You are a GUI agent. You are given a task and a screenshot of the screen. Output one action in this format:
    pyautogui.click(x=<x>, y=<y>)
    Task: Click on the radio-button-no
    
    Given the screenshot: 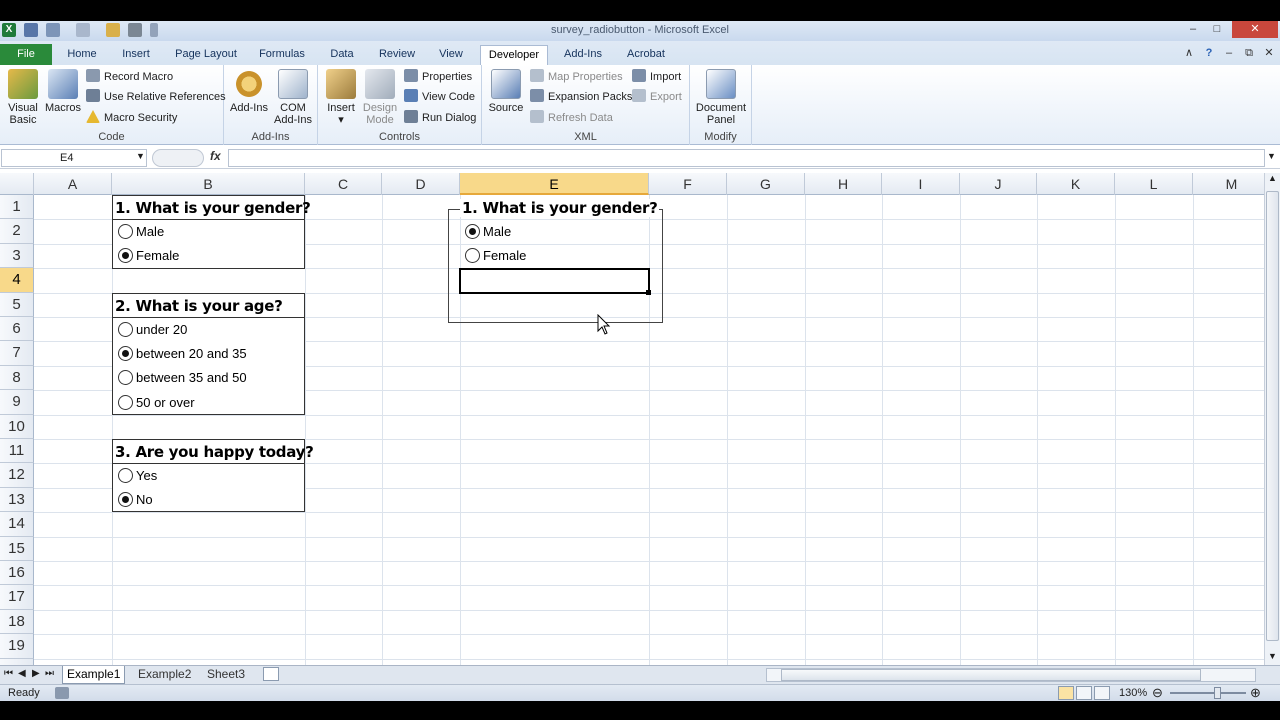 What is the action you would take?
    pyautogui.click(x=125, y=499)
    